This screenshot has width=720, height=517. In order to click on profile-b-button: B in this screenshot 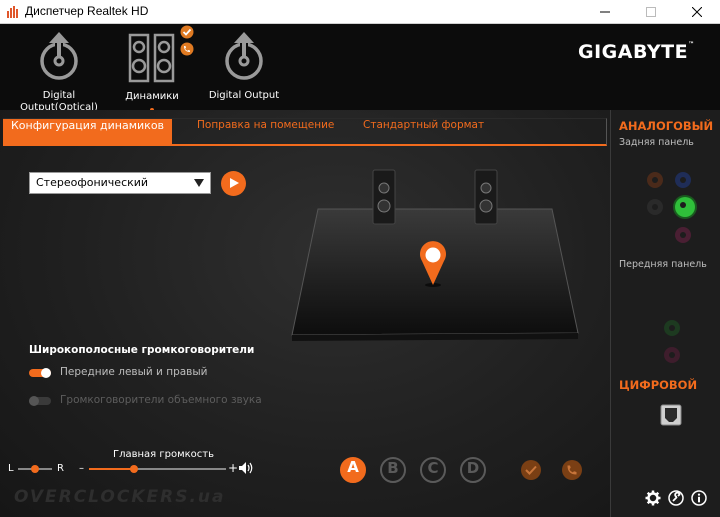, I will do `click(393, 470)`.